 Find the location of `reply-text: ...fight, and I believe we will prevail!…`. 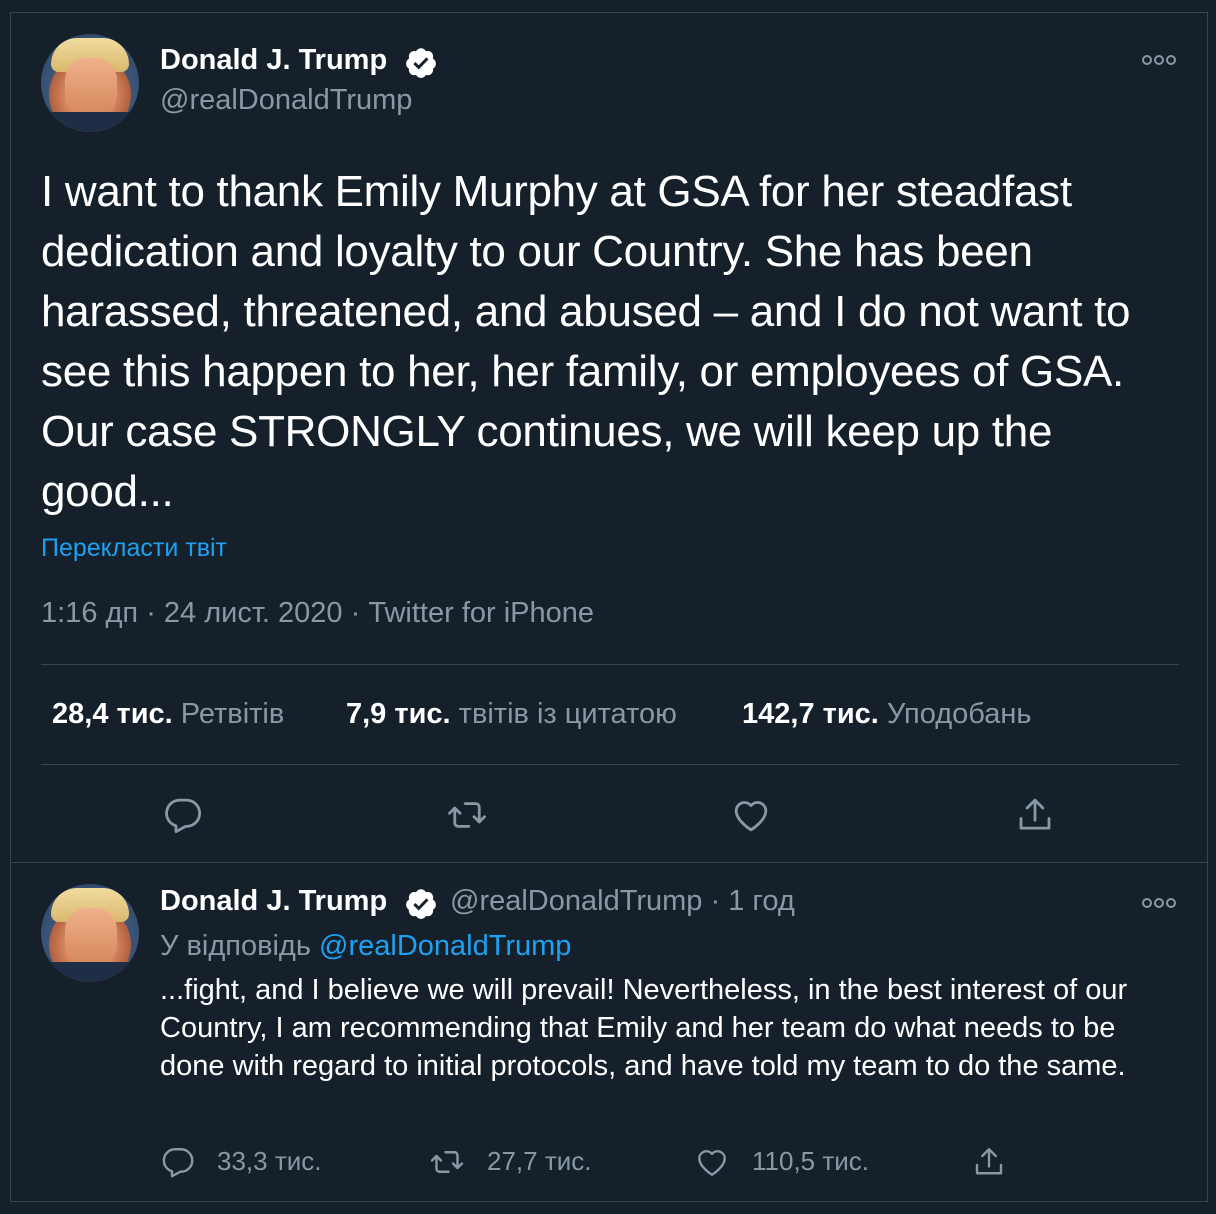

reply-text: ...fight, and I believe we will prevail!… is located at coordinates (644, 1028).